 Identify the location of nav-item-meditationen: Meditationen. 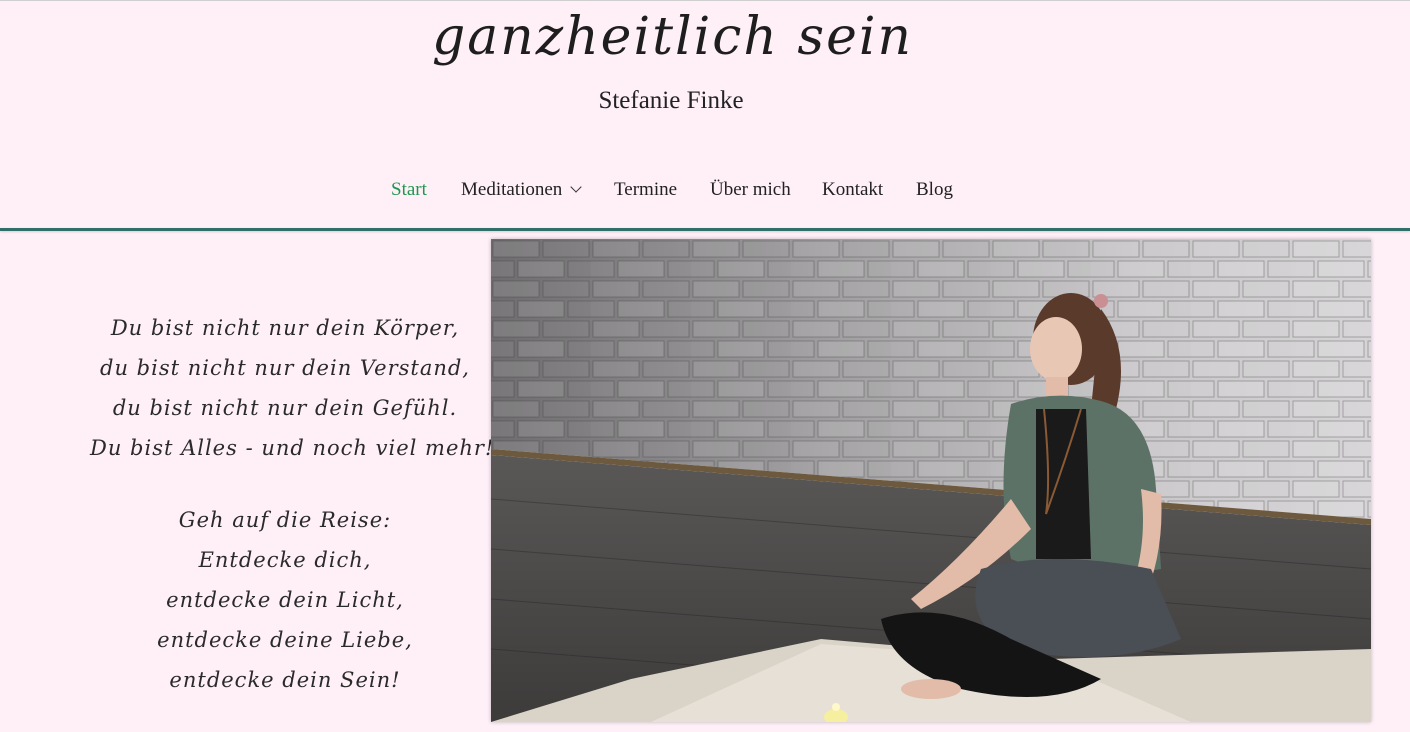
(521, 190).